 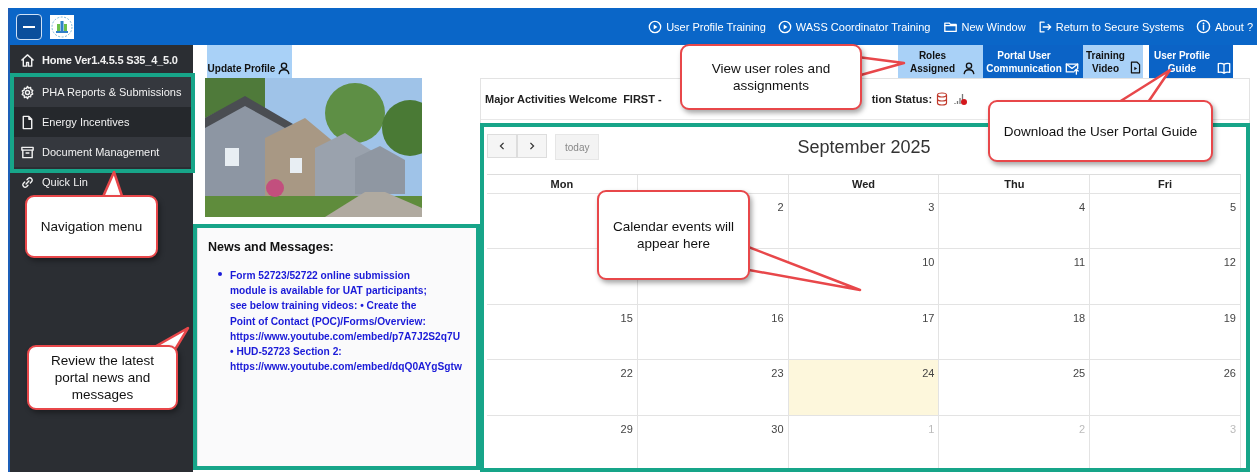 What do you see at coordinates (1033, 61) in the screenshot?
I see `action-button: Portal User Communication` at bounding box center [1033, 61].